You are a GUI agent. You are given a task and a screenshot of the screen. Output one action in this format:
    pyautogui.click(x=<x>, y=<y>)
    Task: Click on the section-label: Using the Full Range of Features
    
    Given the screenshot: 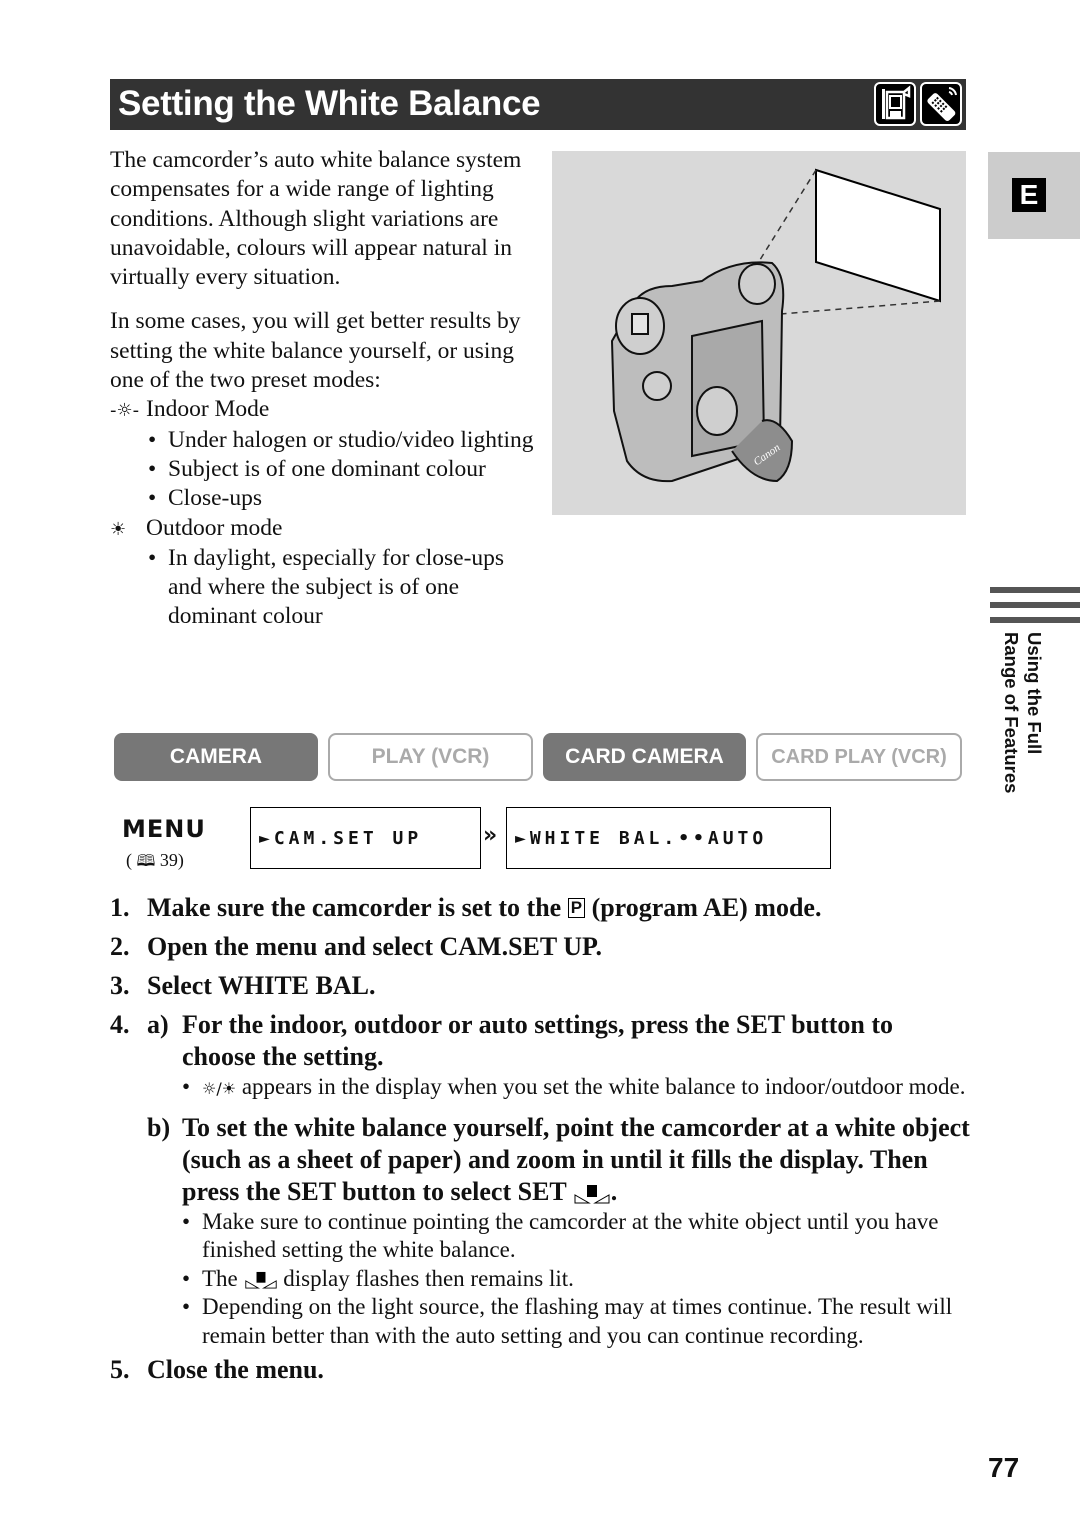 What is the action you would take?
    pyautogui.click(x=1018, y=717)
    